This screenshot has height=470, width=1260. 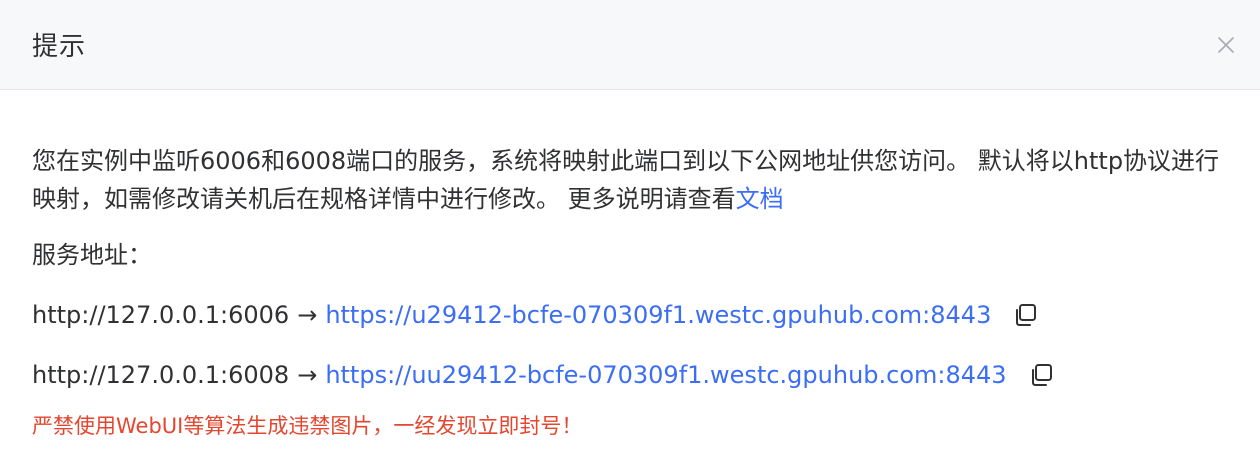 I want to click on dialog-title: 提示, so click(x=59, y=47).